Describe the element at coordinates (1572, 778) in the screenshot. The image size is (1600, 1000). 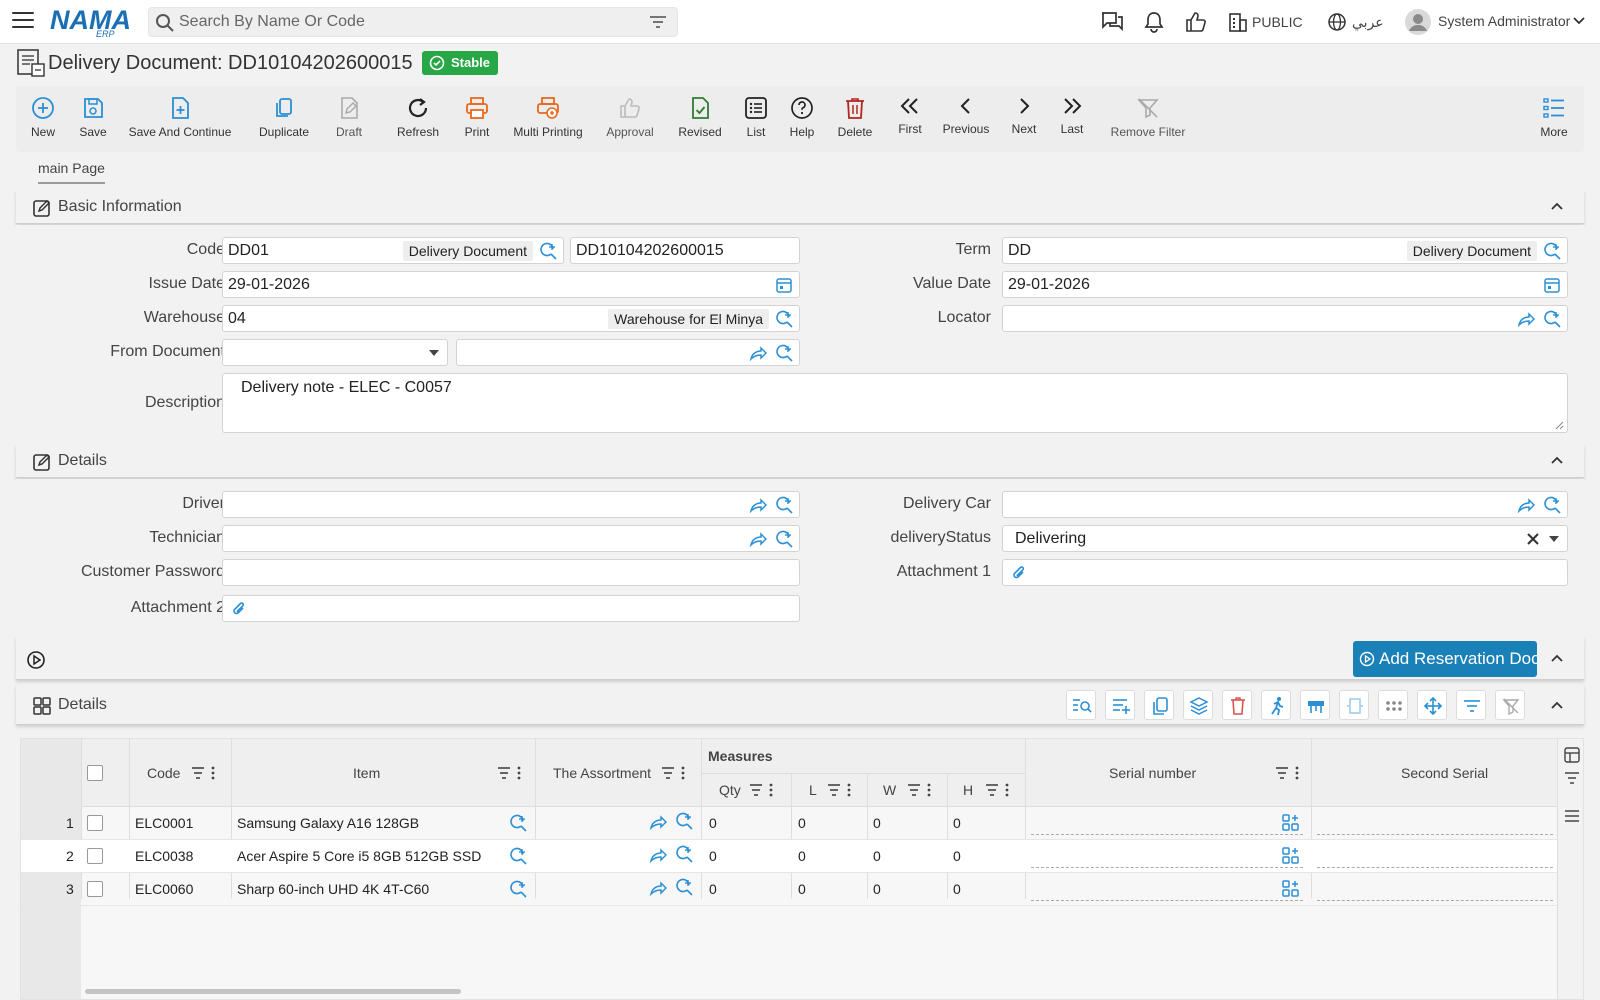
I see `filter-icon` at that location.